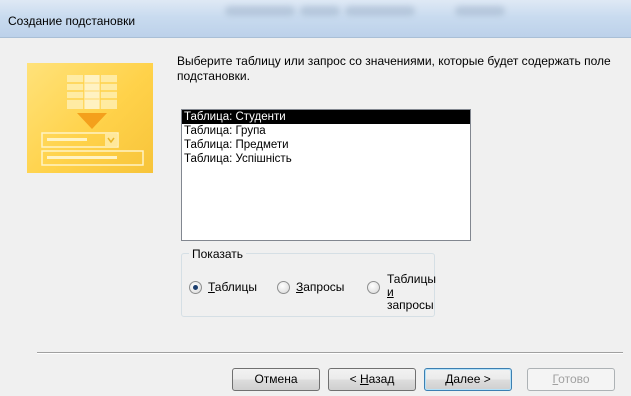 The image size is (631, 396). What do you see at coordinates (326, 159) in the screenshot?
I see `list-item: Таблица: Успішність` at bounding box center [326, 159].